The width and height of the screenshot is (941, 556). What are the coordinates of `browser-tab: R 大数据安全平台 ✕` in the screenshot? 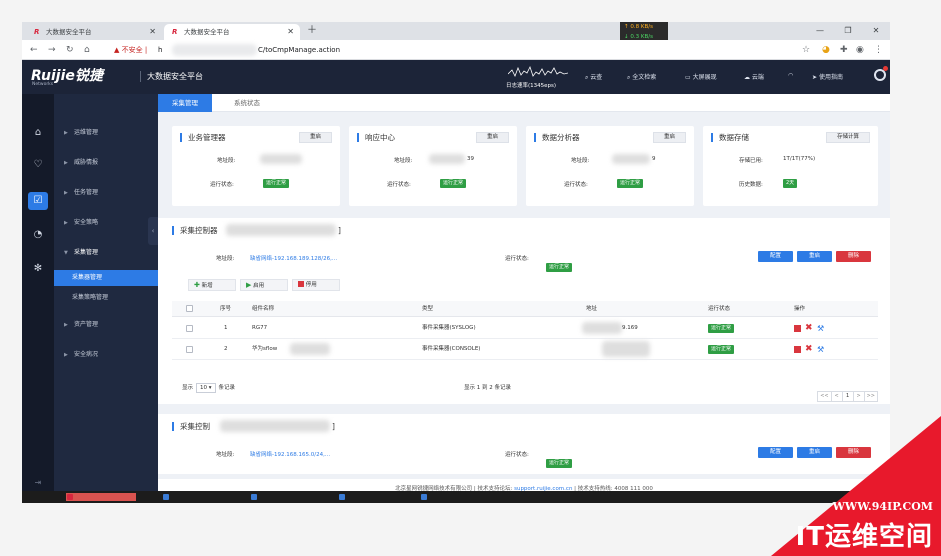 It's located at (94, 32).